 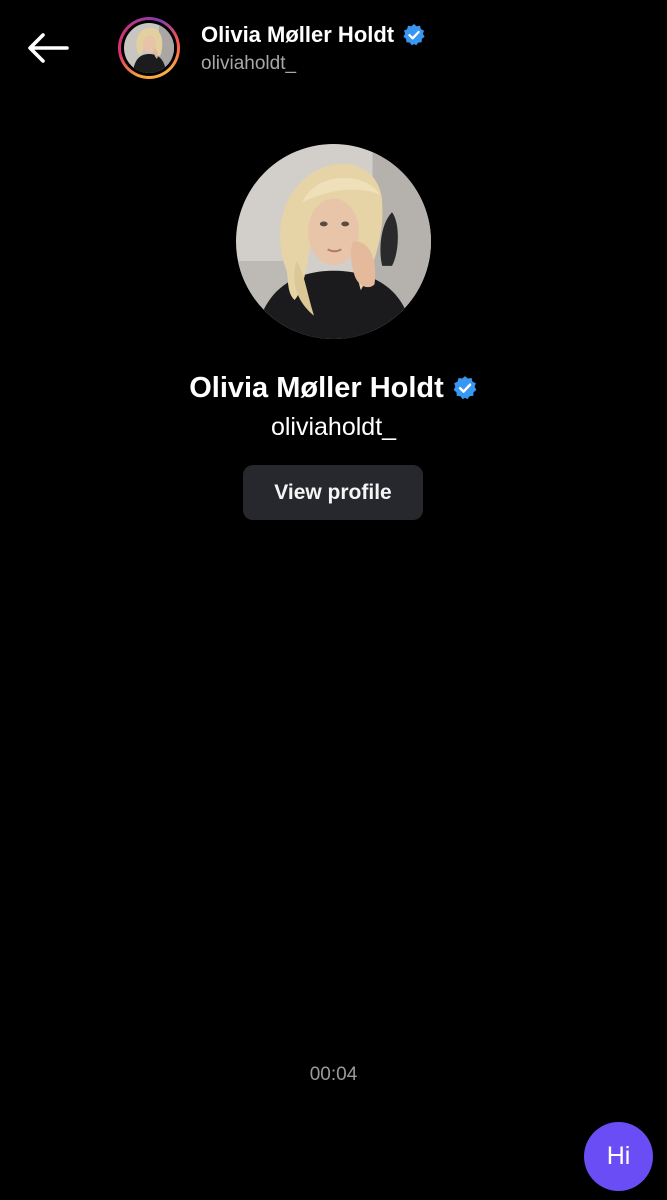 I want to click on arrow-left-icon, so click(x=48, y=48).